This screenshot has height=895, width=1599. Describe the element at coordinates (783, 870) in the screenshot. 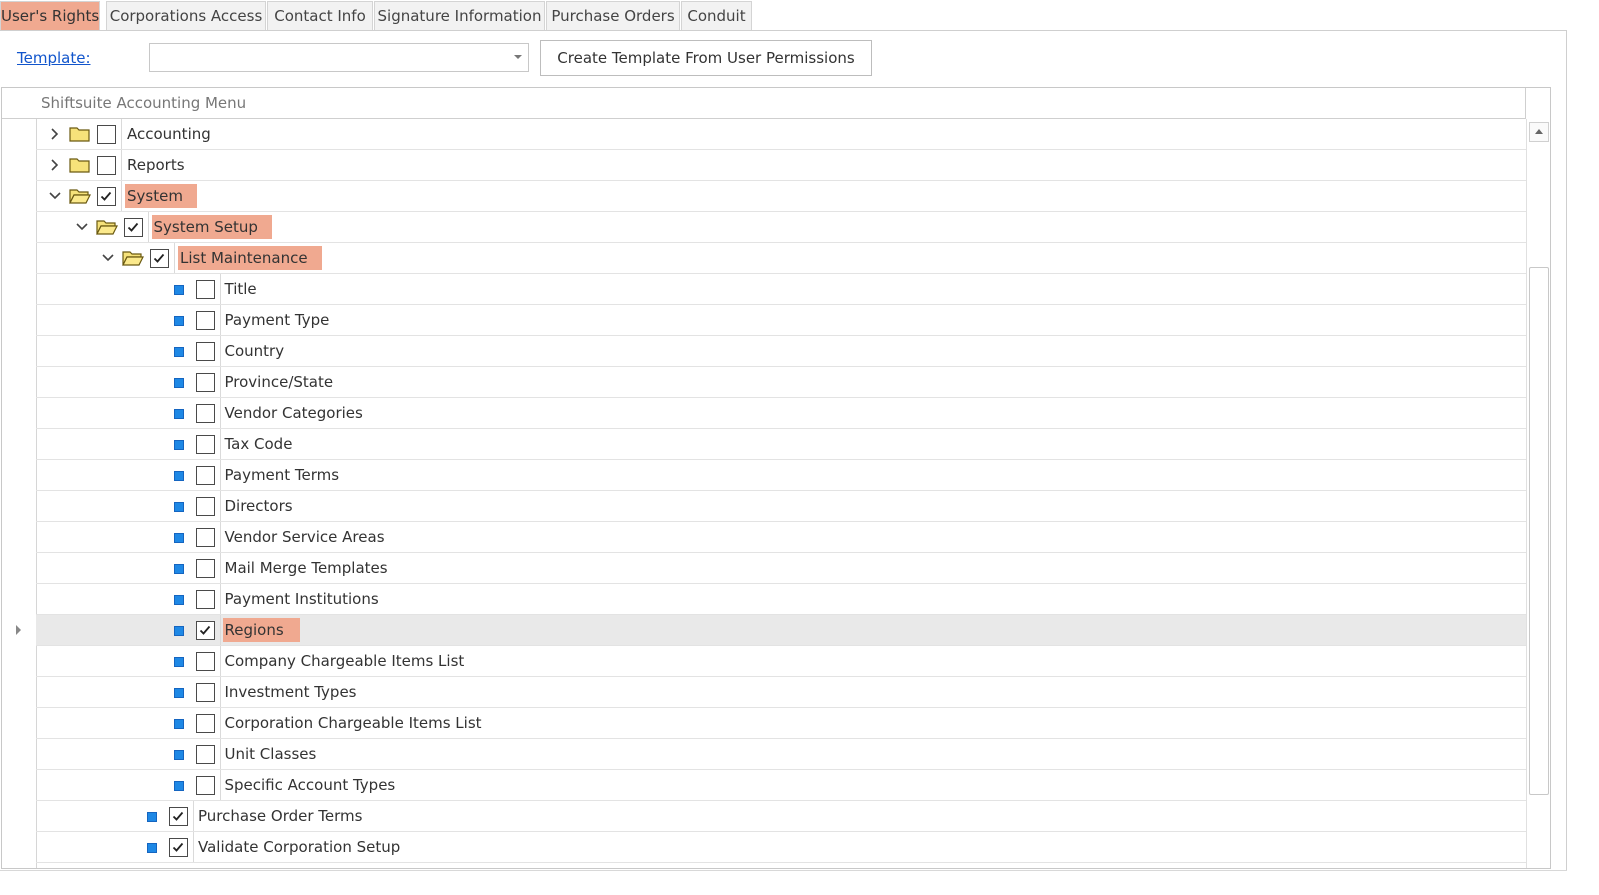

I see `panel-border-bottom` at that location.